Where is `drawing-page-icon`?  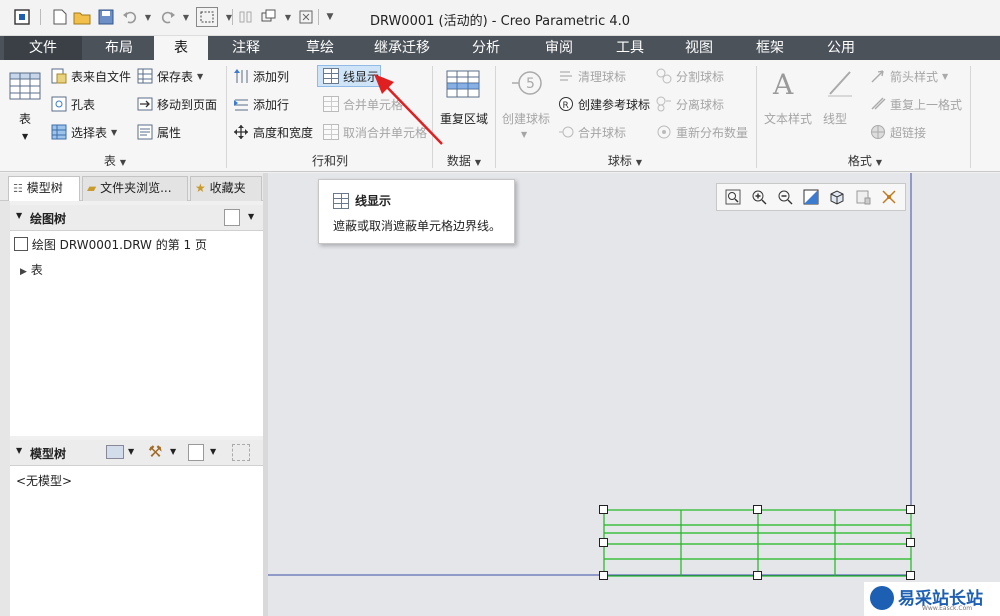
drawing-page-icon is located at coordinates (21, 244).